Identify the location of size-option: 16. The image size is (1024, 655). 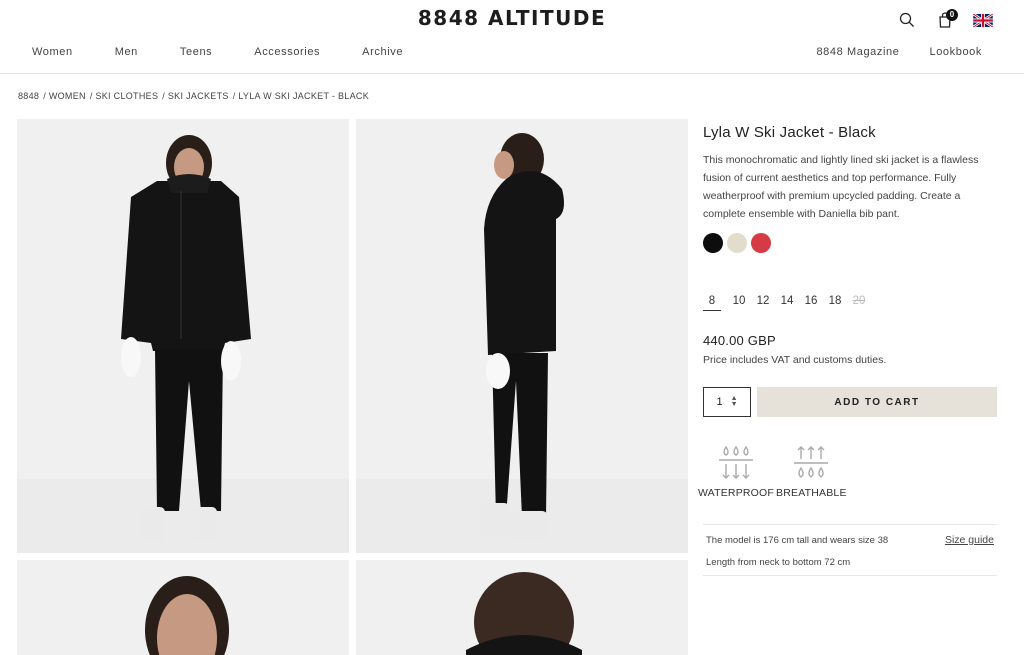
(811, 303).